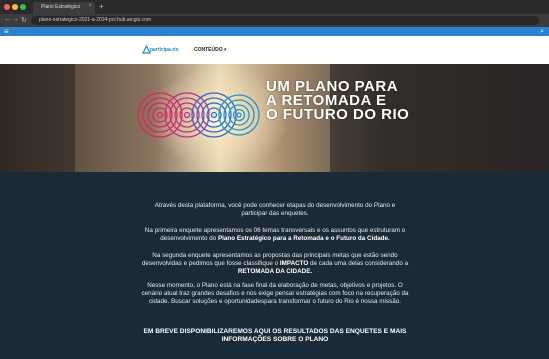 The image size is (549, 359). Describe the element at coordinates (189, 238) in the screenshot. I see `first-survey-text: desenvolvimento do` at that location.